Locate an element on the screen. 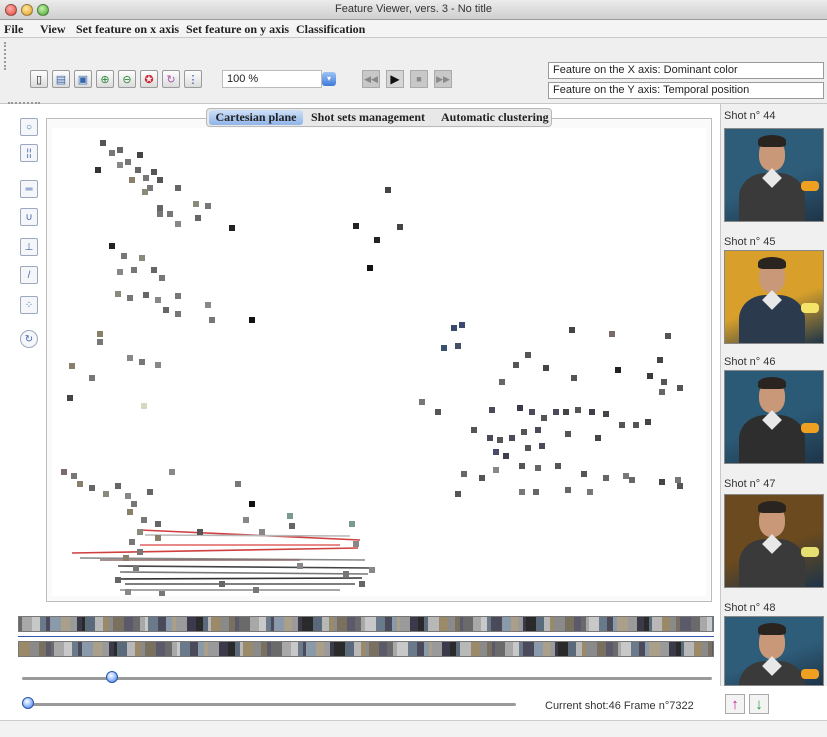 The image size is (827, 737). union-icon: ∪ is located at coordinates (29, 217).